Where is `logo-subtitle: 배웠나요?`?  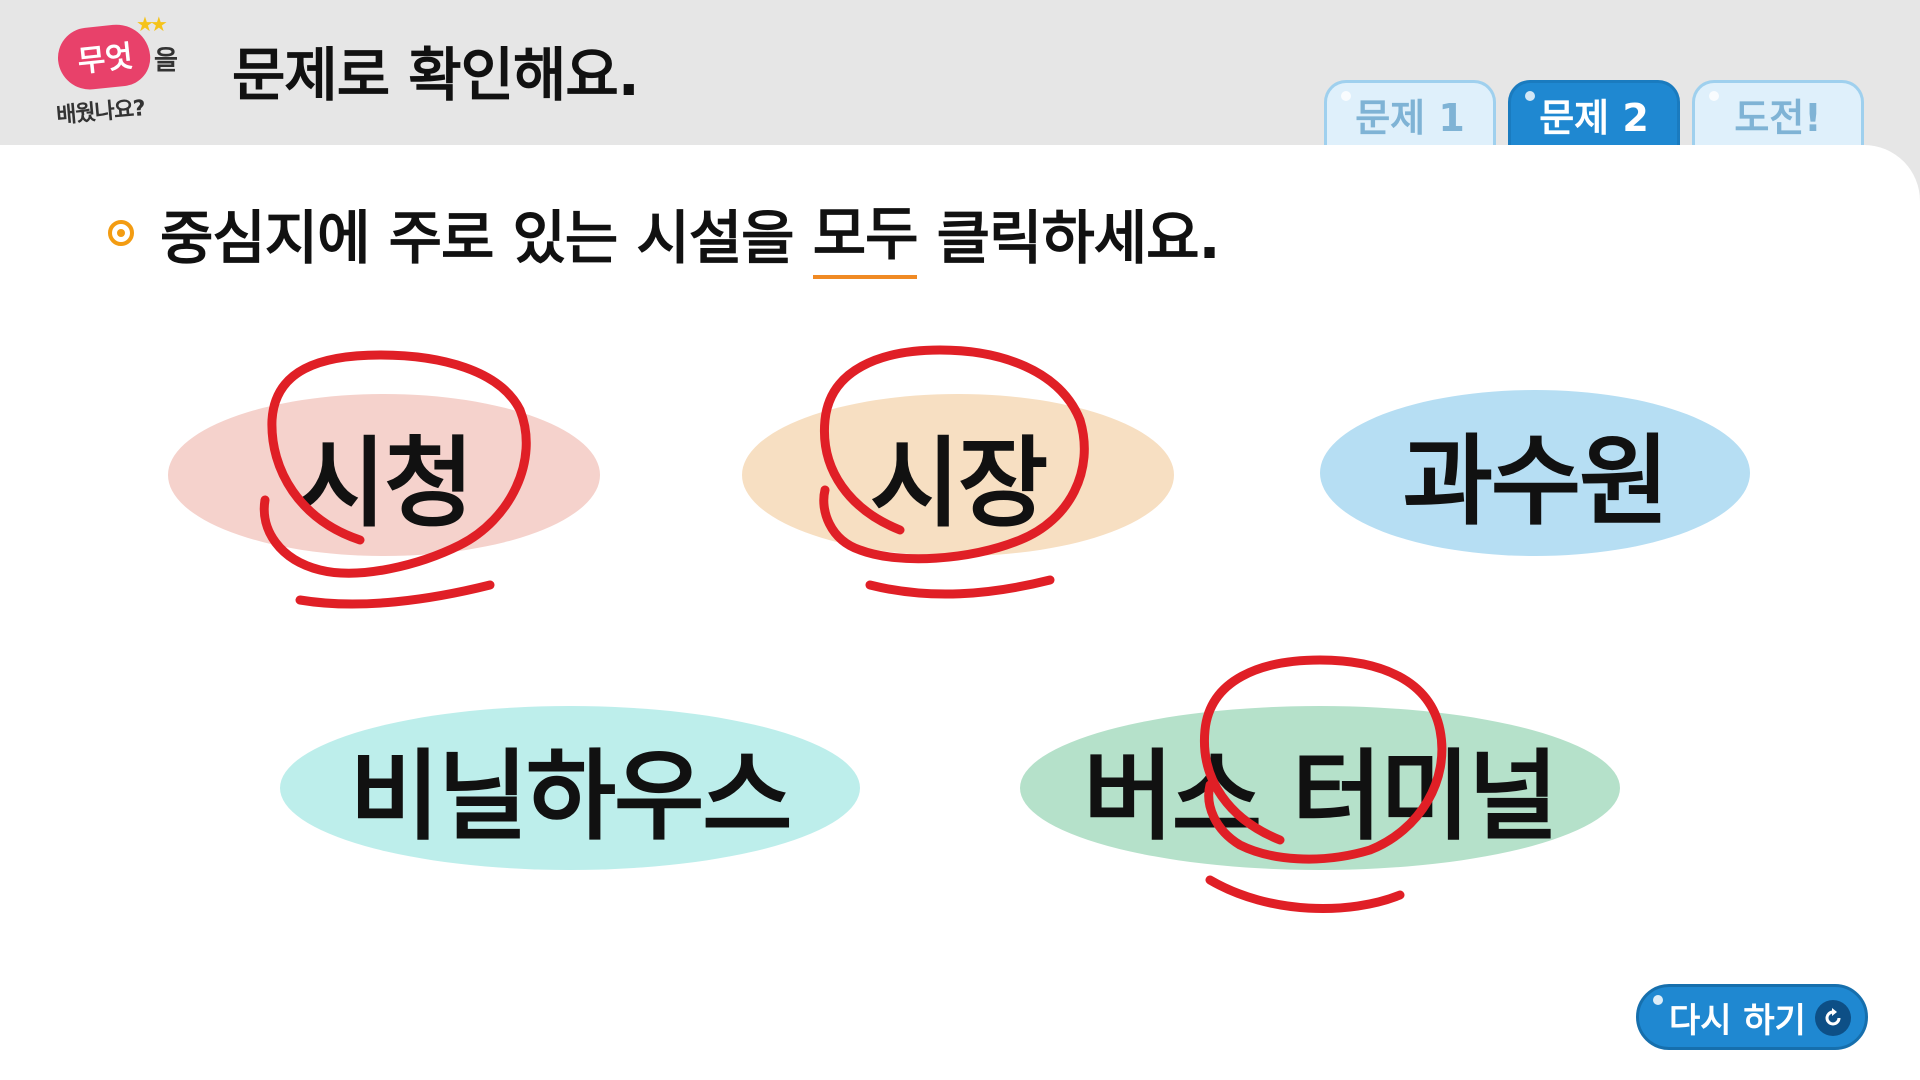
logo-subtitle: 배웠나요? is located at coordinates (100, 112).